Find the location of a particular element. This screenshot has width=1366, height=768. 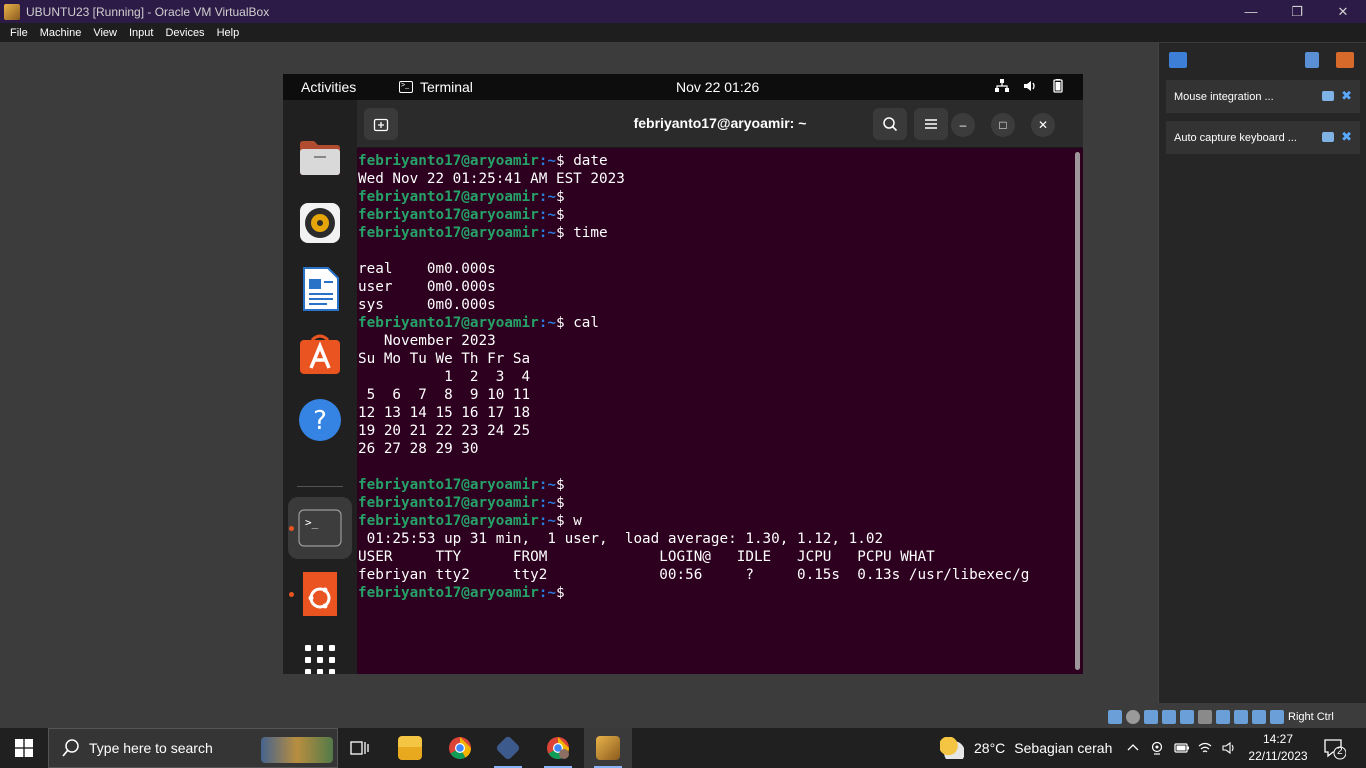

display-status-icon is located at coordinates (1223, 717).